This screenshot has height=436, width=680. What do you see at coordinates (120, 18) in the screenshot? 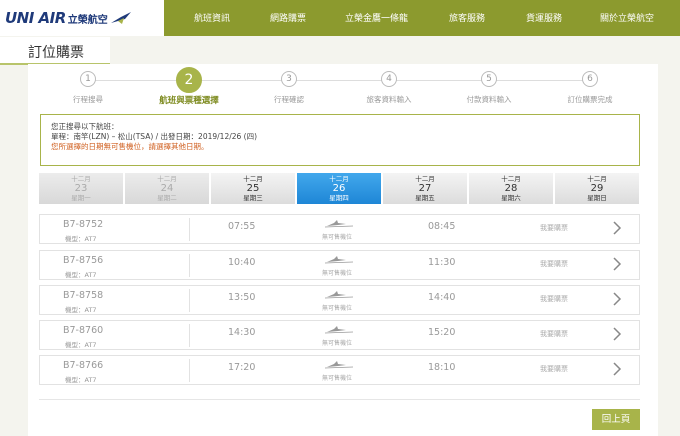
I see `bird-logo-icon` at bounding box center [120, 18].